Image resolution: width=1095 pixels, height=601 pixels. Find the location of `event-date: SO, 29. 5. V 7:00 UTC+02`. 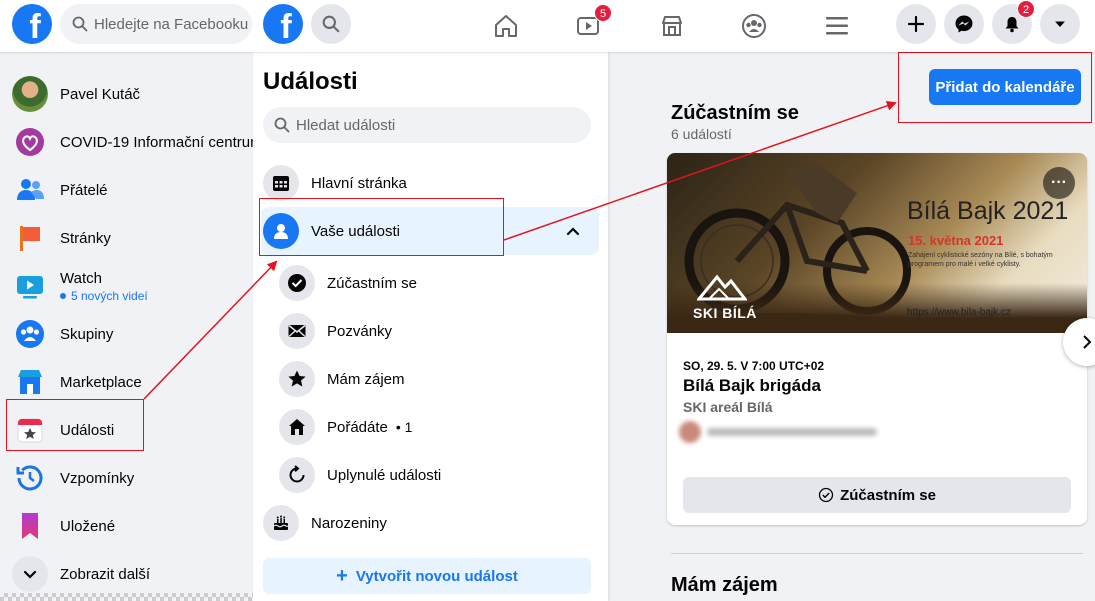

event-date: SO, 29. 5. V 7:00 UTC+02 is located at coordinates (754, 366).